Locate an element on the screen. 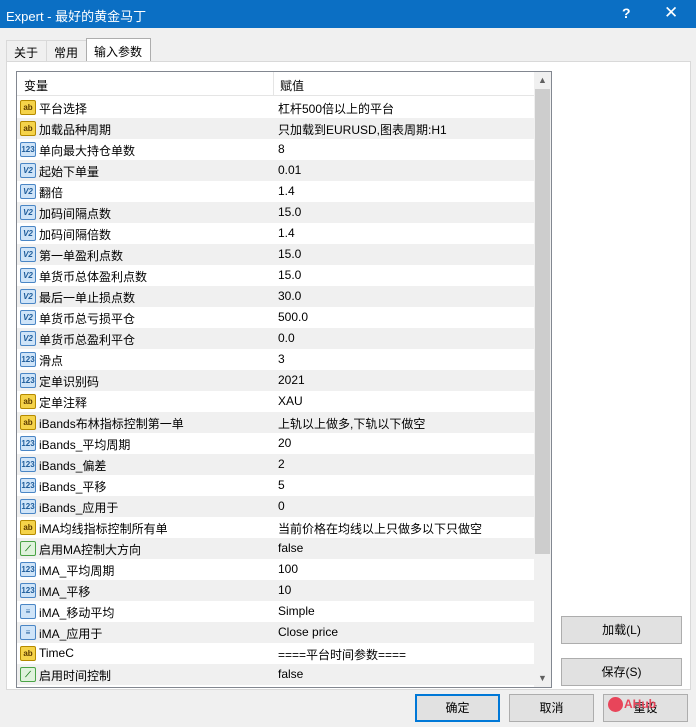 This screenshot has height=727, width=696. title-bar: Expert - 最好的黄金马丁 ? ✕ is located at coordinates (348, 14).